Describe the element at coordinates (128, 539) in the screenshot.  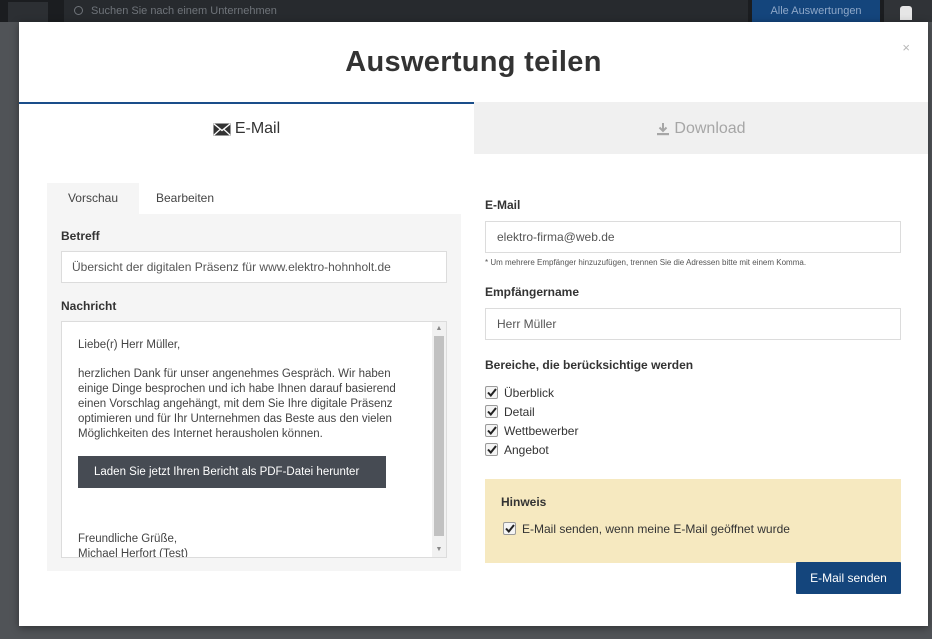
I see `message-closing: Freundliche Grüße,` at that location.